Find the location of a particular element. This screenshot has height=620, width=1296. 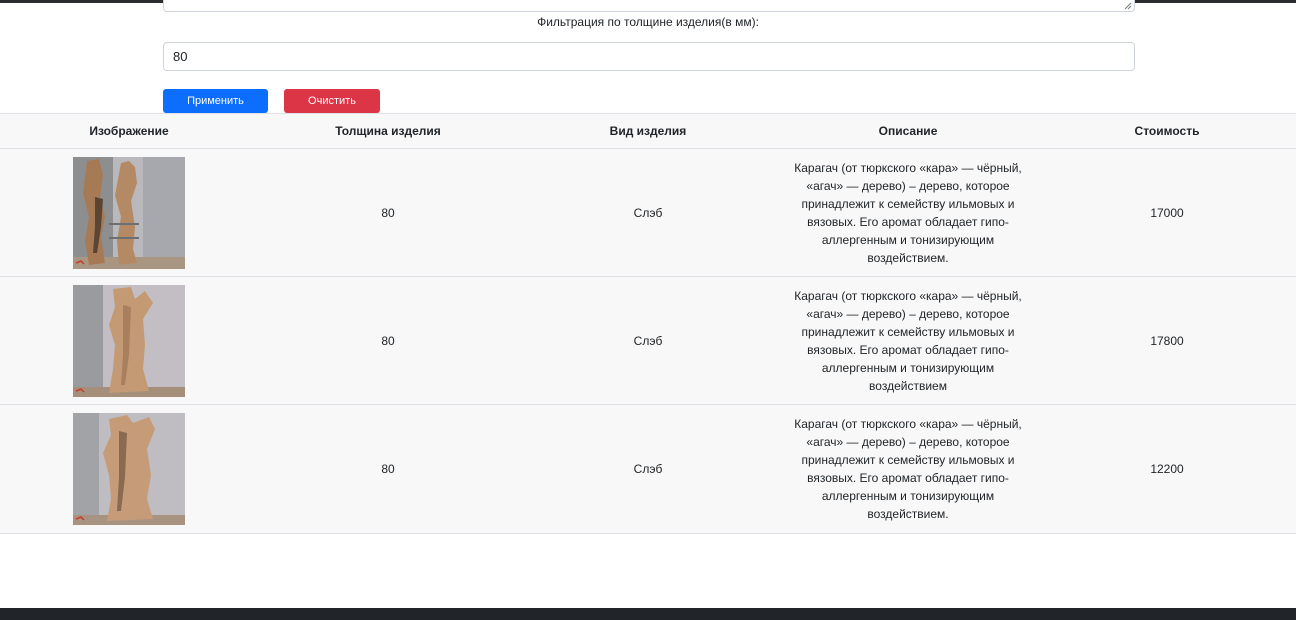

column-header-description: Описание is located at coordinates (908, 131).